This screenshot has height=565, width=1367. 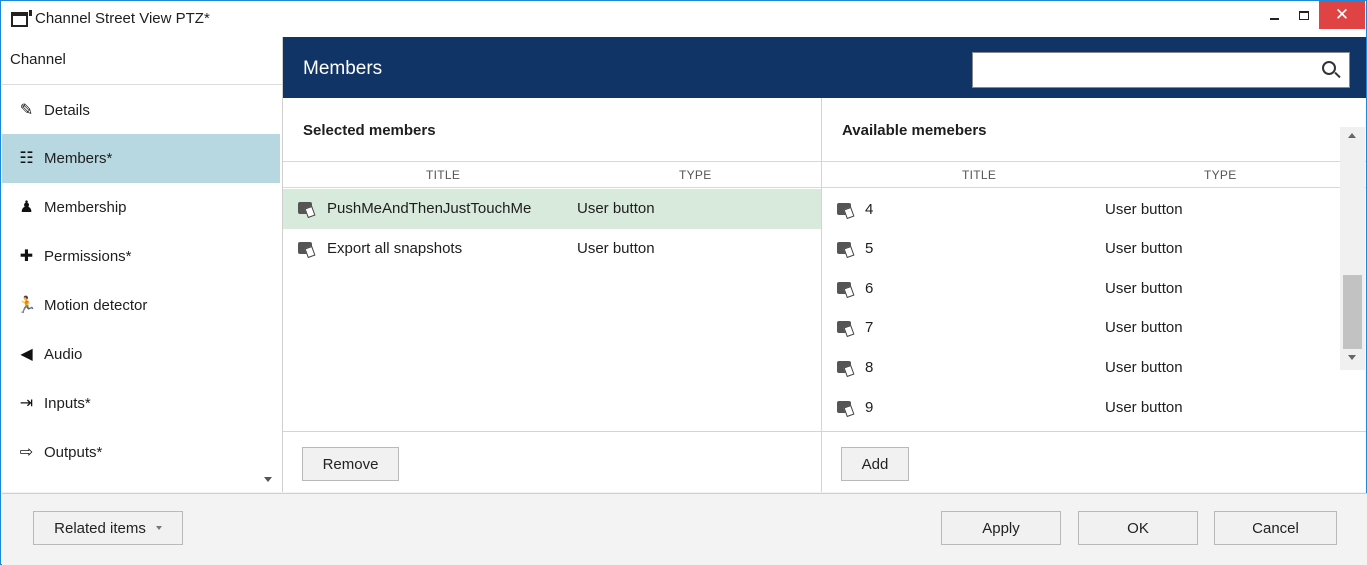 What do you see at coordinates (824, 67) in the screenshot?
I see `panel-header: Members` at bounding box center [824, 67].